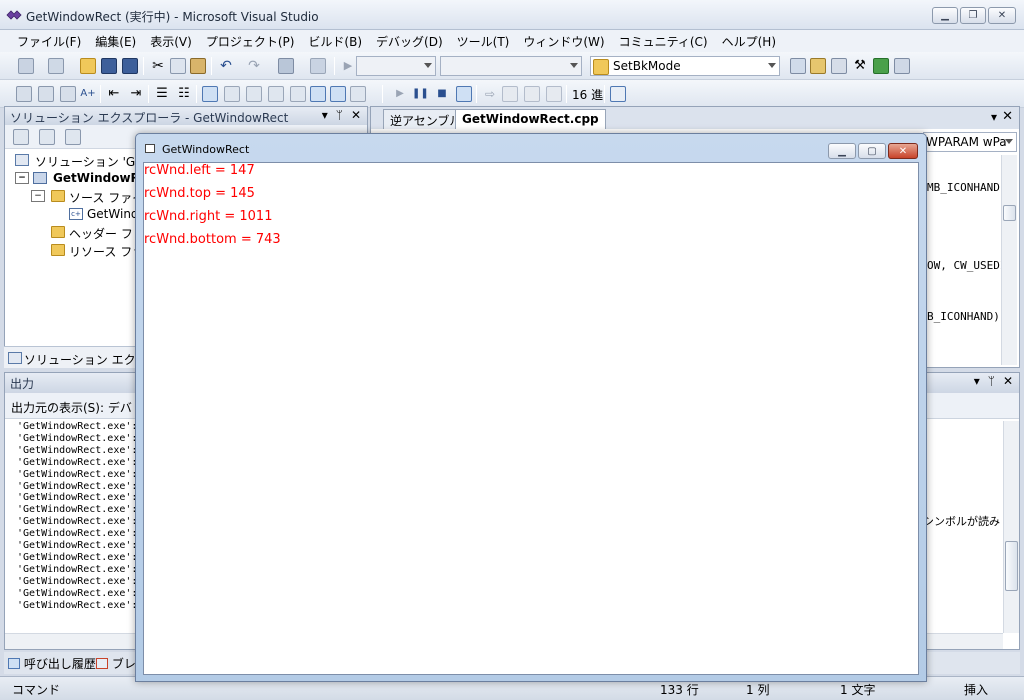 The image size is (1024, 700). What do you see at coordinates (1009, 260) in the screenshot?
I see `editor-vertical-scrollbar` at bounding box center [1009, 260].